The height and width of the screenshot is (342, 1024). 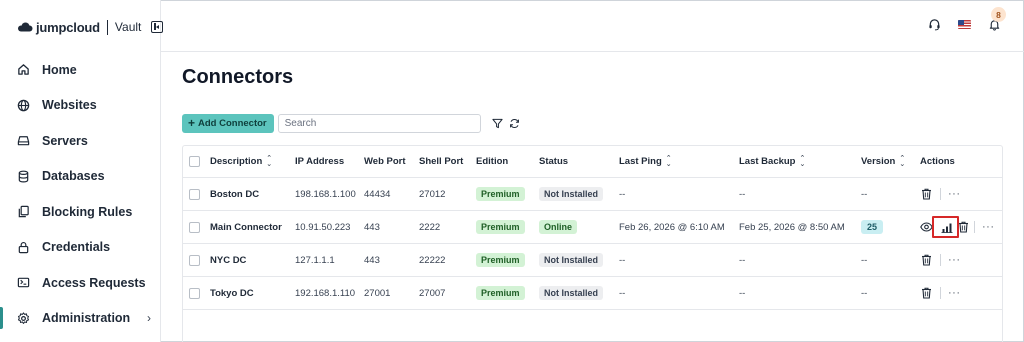 What do you see at coordinates (23, 105) in the screenshot?
I see `globe-icon` at bounding box center [23, 105].